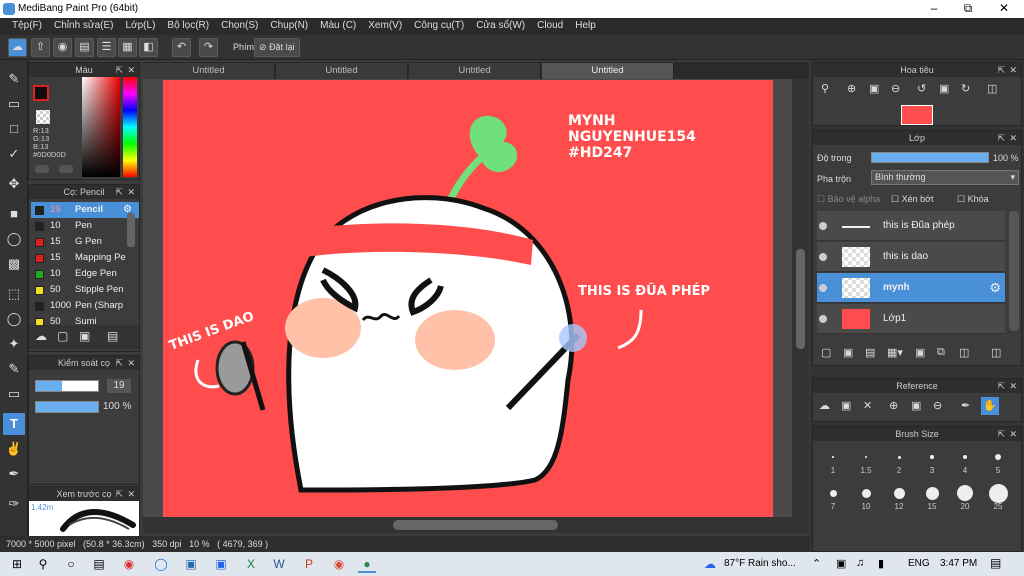  What do you see at coordinates (941, 352) in the screenshot?
I see `duplicate-layer-icon: ⧉` at bounding box center [941, 352].